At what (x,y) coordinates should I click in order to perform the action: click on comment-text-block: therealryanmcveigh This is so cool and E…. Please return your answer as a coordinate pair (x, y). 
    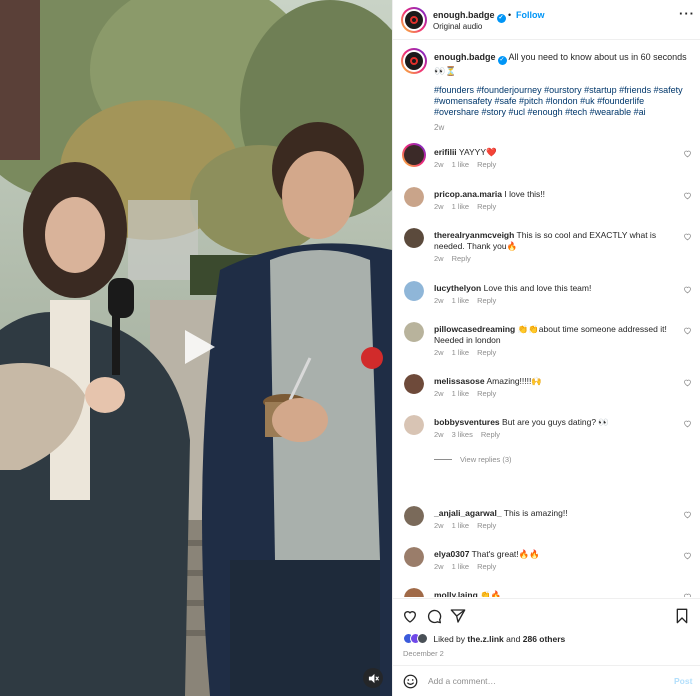
    Looking at the image, I should click on (554, 241).